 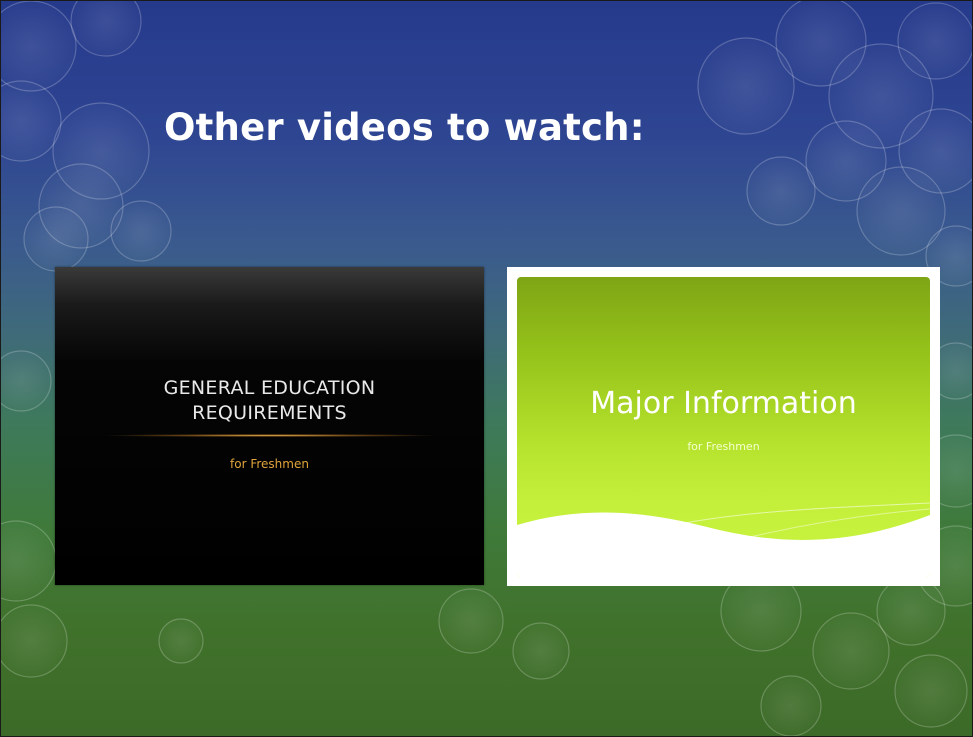 What do you see at coordinates (269, 400) in the screenshot?
I see `general-education-video-title: GENERAL EDUCATION REQUIREMENTS` at bounding box center [269, 400].